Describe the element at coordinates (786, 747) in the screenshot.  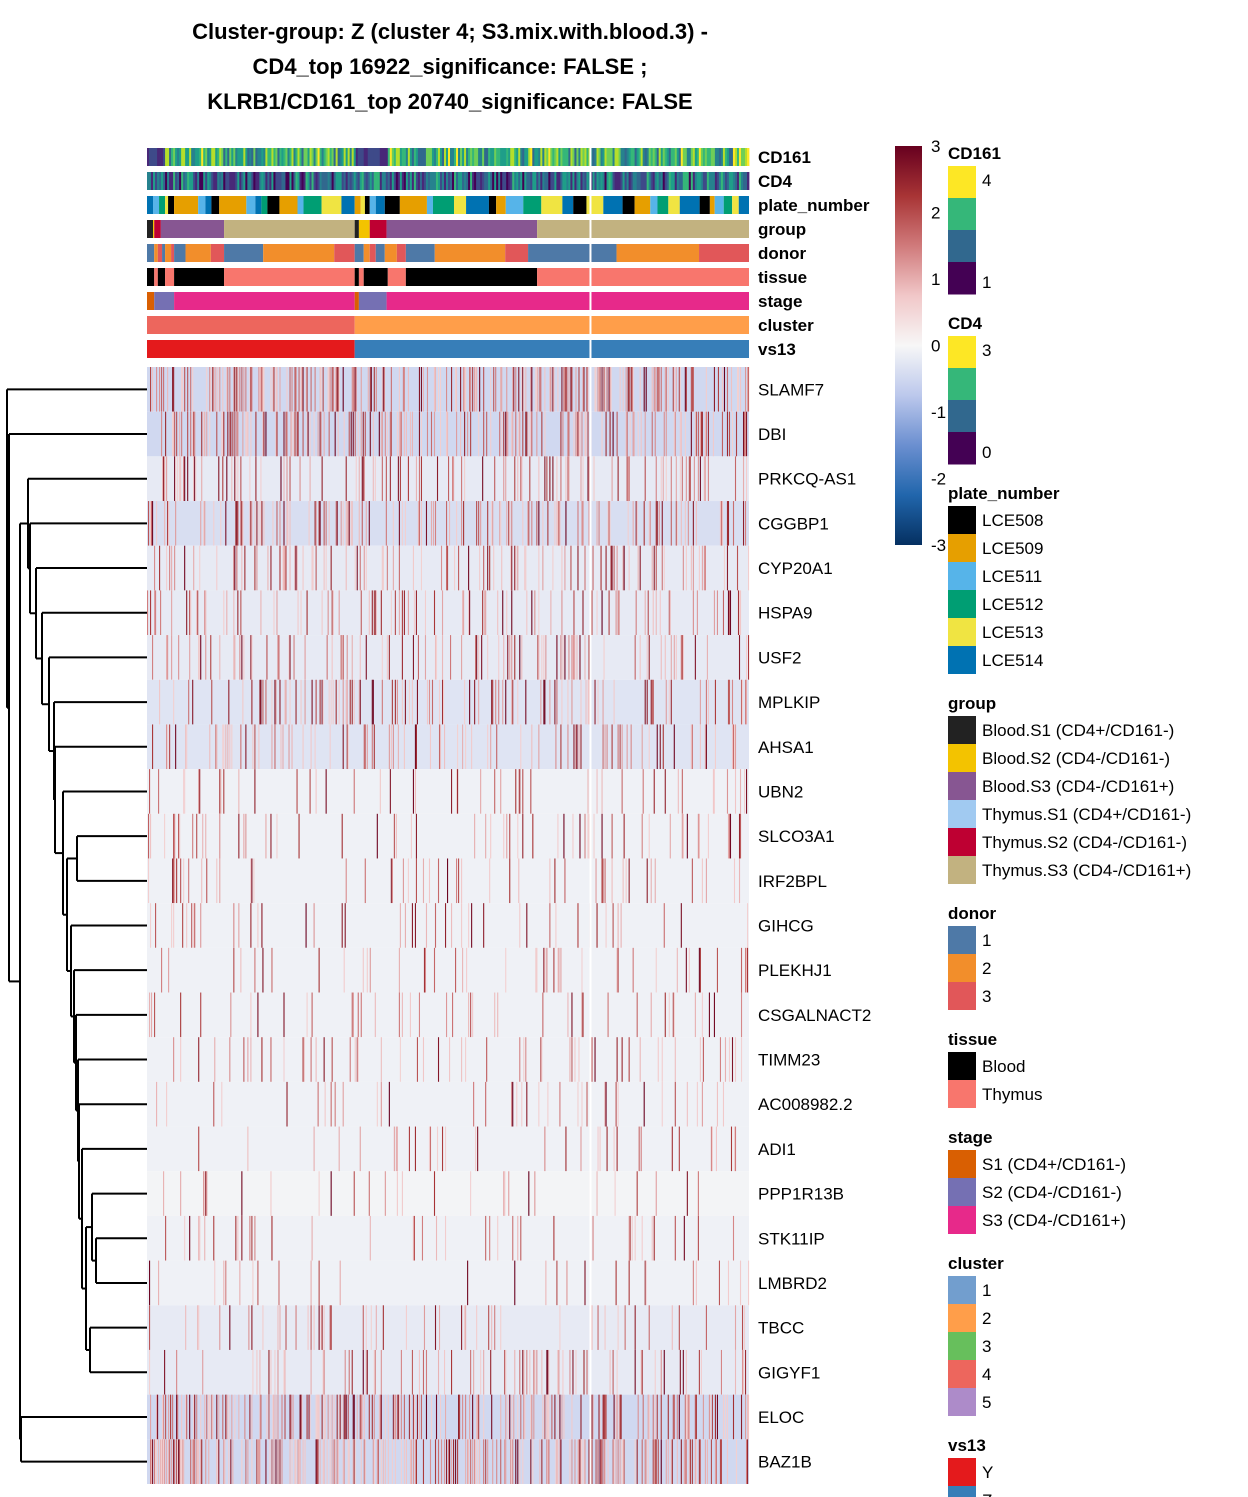
I see `gene-label: AHSA1` at that location.